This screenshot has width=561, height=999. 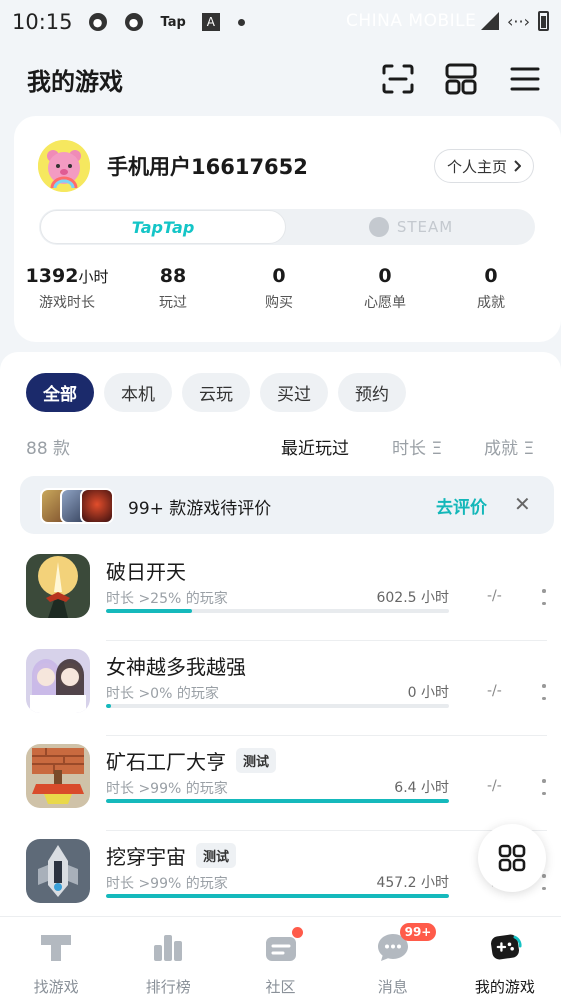 I want to click on bottom-nav: 找游戏 排行榜 社区 99+ 消息 我的游戏, so click(x=280, y=957).